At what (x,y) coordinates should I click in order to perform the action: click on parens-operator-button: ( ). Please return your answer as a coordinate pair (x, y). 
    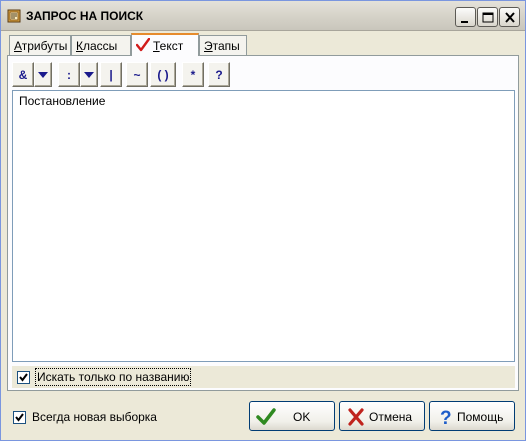
    Looking at the image, I should click on (163, 74).